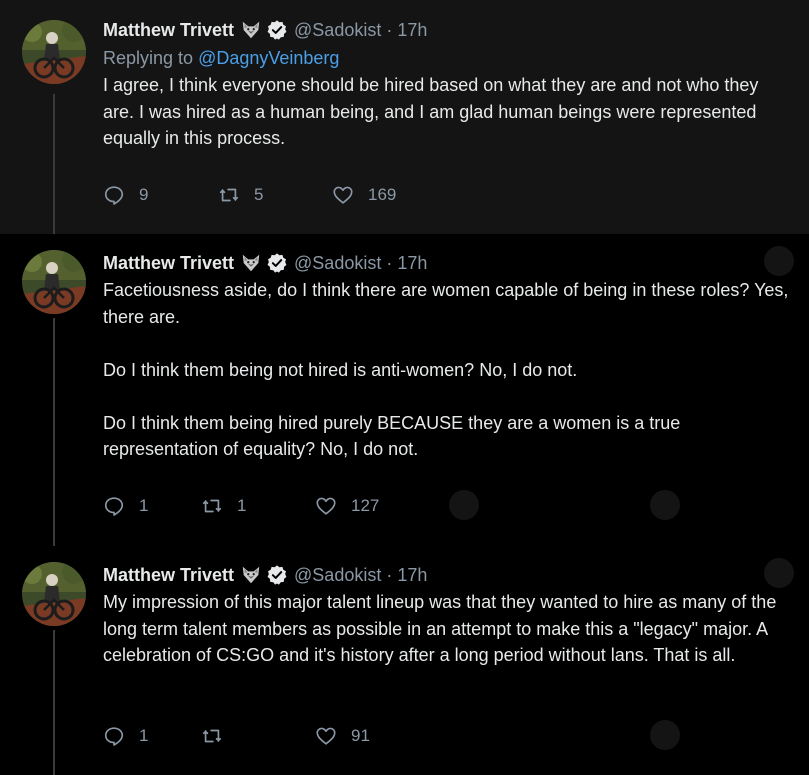  I want to click on retweet-count: 1, so click(242, 505).